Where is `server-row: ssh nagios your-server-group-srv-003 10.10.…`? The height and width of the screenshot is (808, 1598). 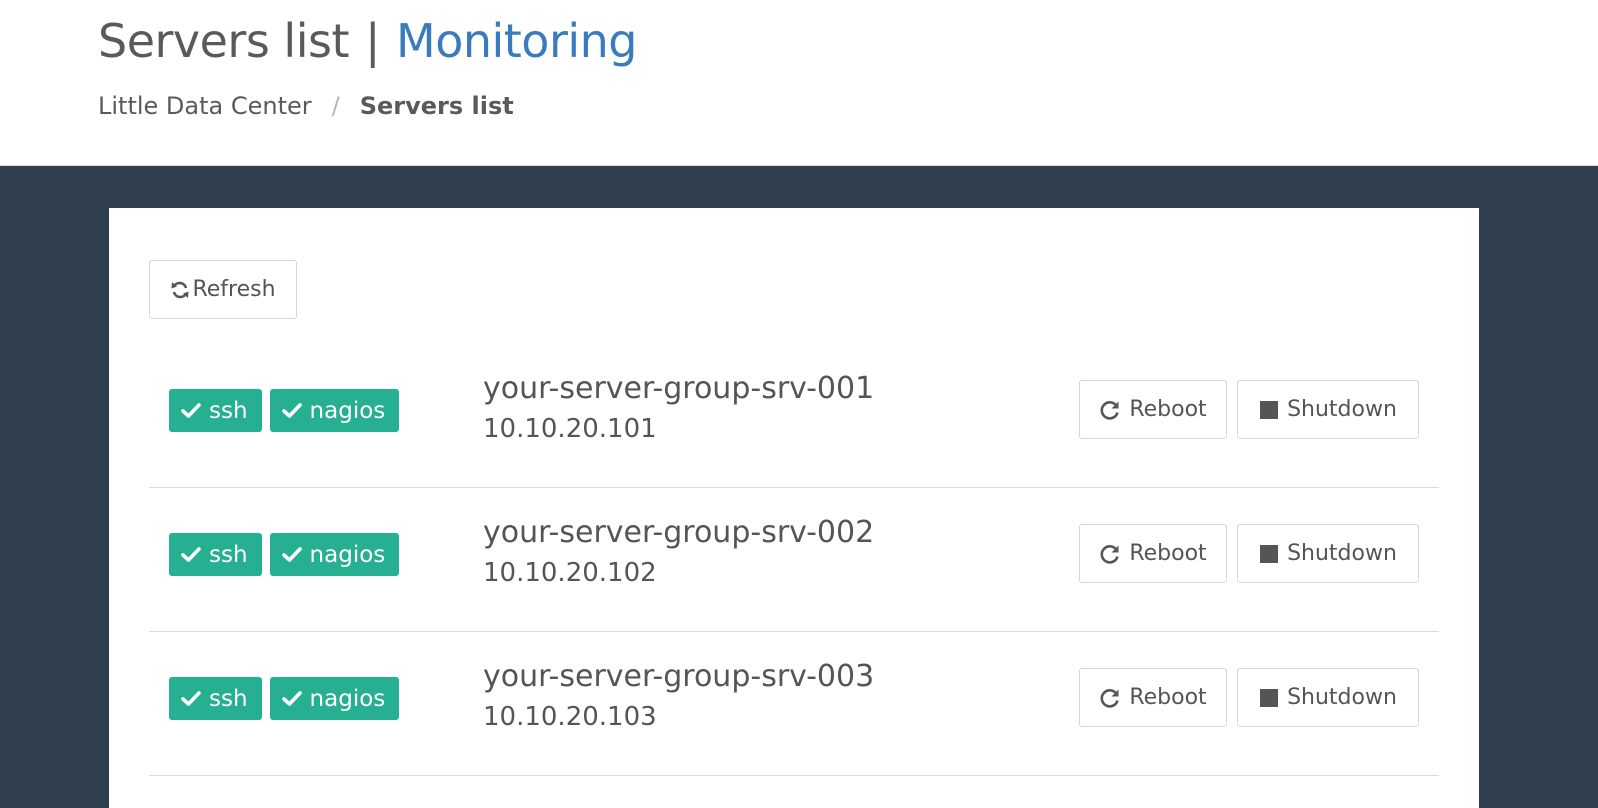
server-row: ssh nagios your-server-group-srv-003 10.10.… is located at coordinates (794, 704).